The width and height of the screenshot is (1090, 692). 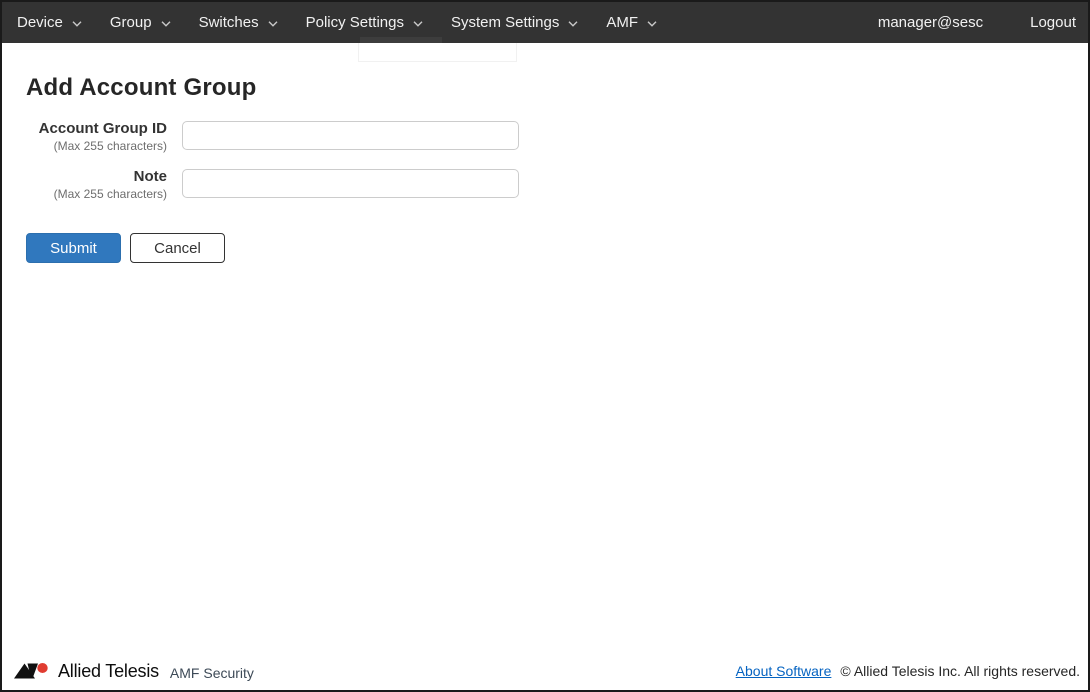 What do you see at coordinates (177, 248) in the screenshot?
I see `cancel-button: Cancel` at bounding box center [177, 248].